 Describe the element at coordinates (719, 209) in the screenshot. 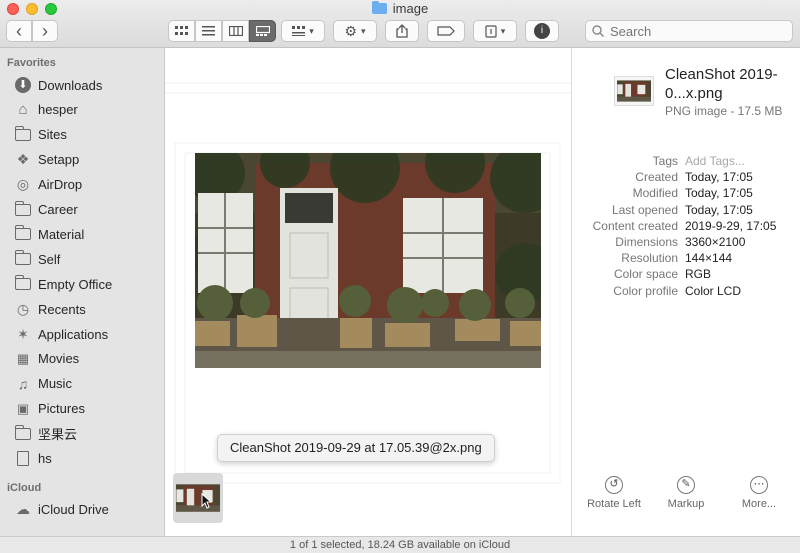

I see `metadata-value: Today, 17:05` at that location.